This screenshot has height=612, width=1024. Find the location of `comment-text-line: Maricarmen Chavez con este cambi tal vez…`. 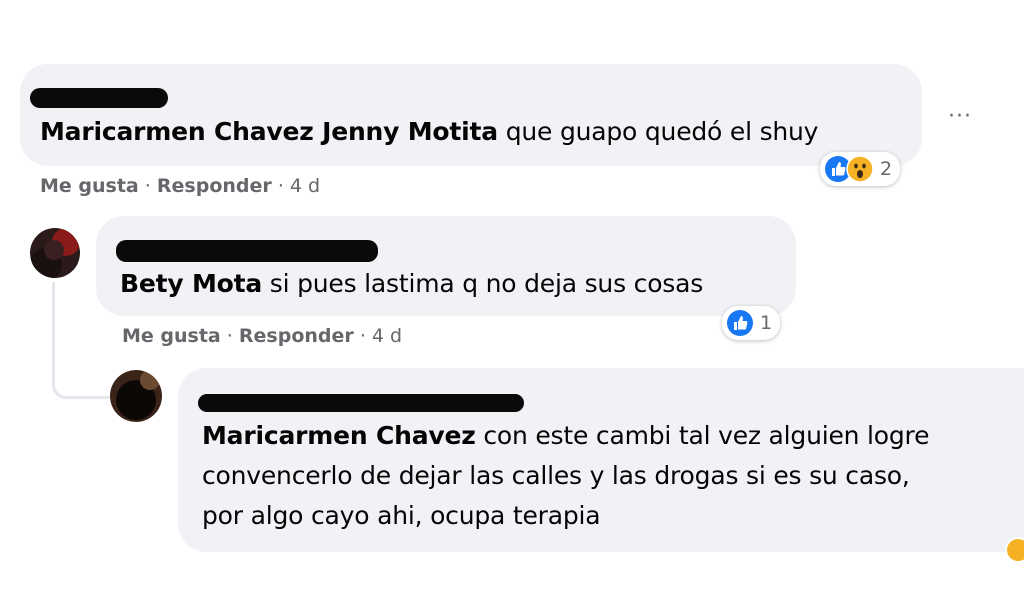

comment-text-line: Maricarmen Chavez con este cambi tal vez… is located at coordinates (565, 436).